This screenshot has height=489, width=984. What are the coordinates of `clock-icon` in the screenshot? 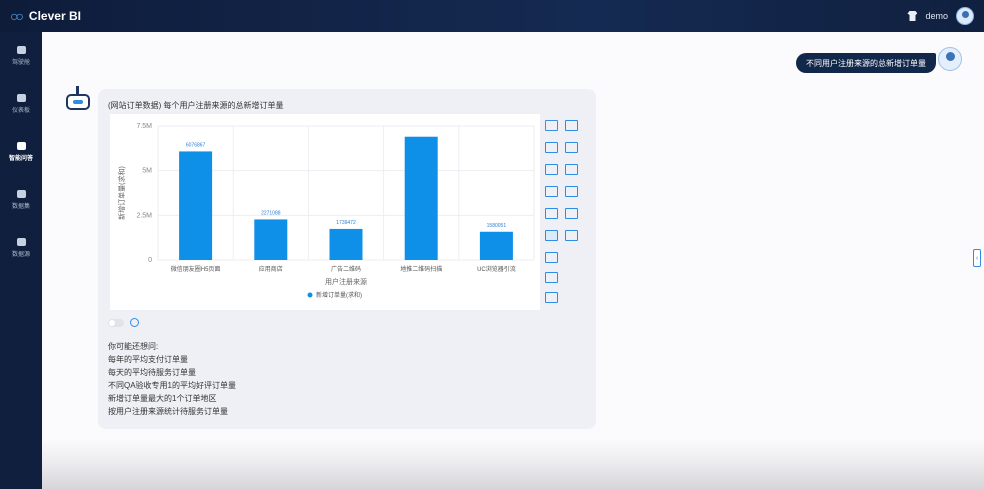 It's located at (134, 322).